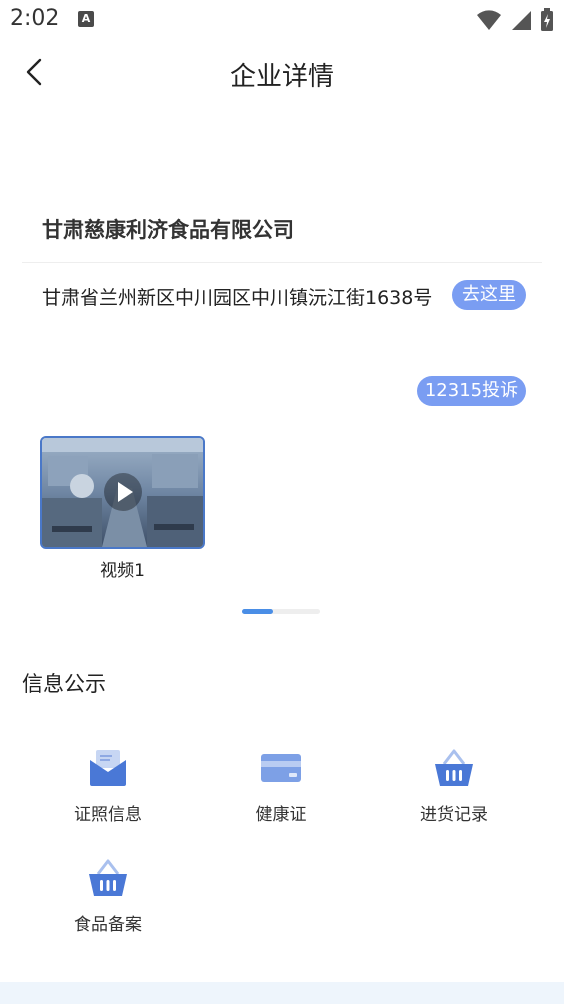  What do you see at coordinates (122, 571) in the screenshot?
I see `video-label: 视频1` at bounding box center [122, 571].